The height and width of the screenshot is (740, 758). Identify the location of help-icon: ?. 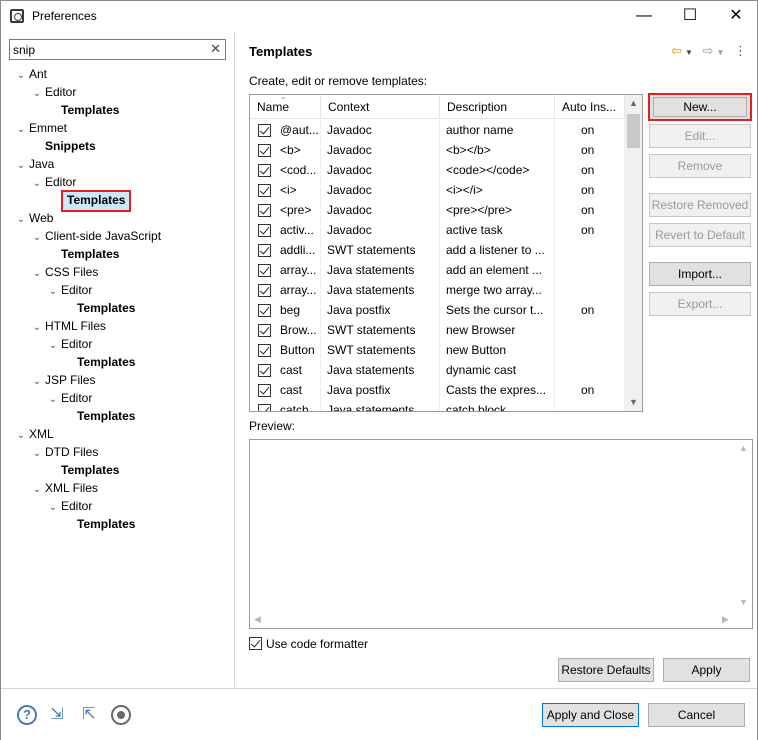
(27, 715).